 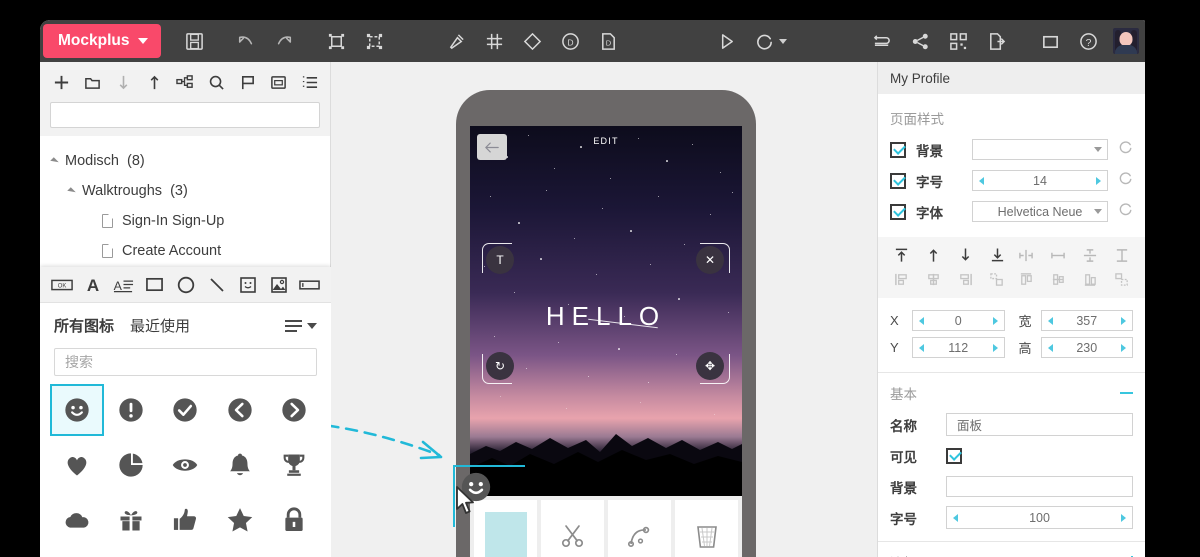 What do you see at coordinates (997, 279) in the screenshot?
I see `distribute-icon` at bounding box center [997, 279].